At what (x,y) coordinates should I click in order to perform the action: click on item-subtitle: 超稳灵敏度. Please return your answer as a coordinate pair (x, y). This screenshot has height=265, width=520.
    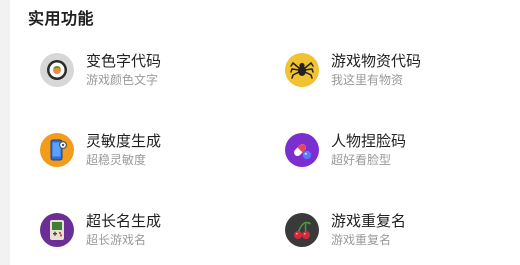
    Looking at the image, I should click on (116, 160).